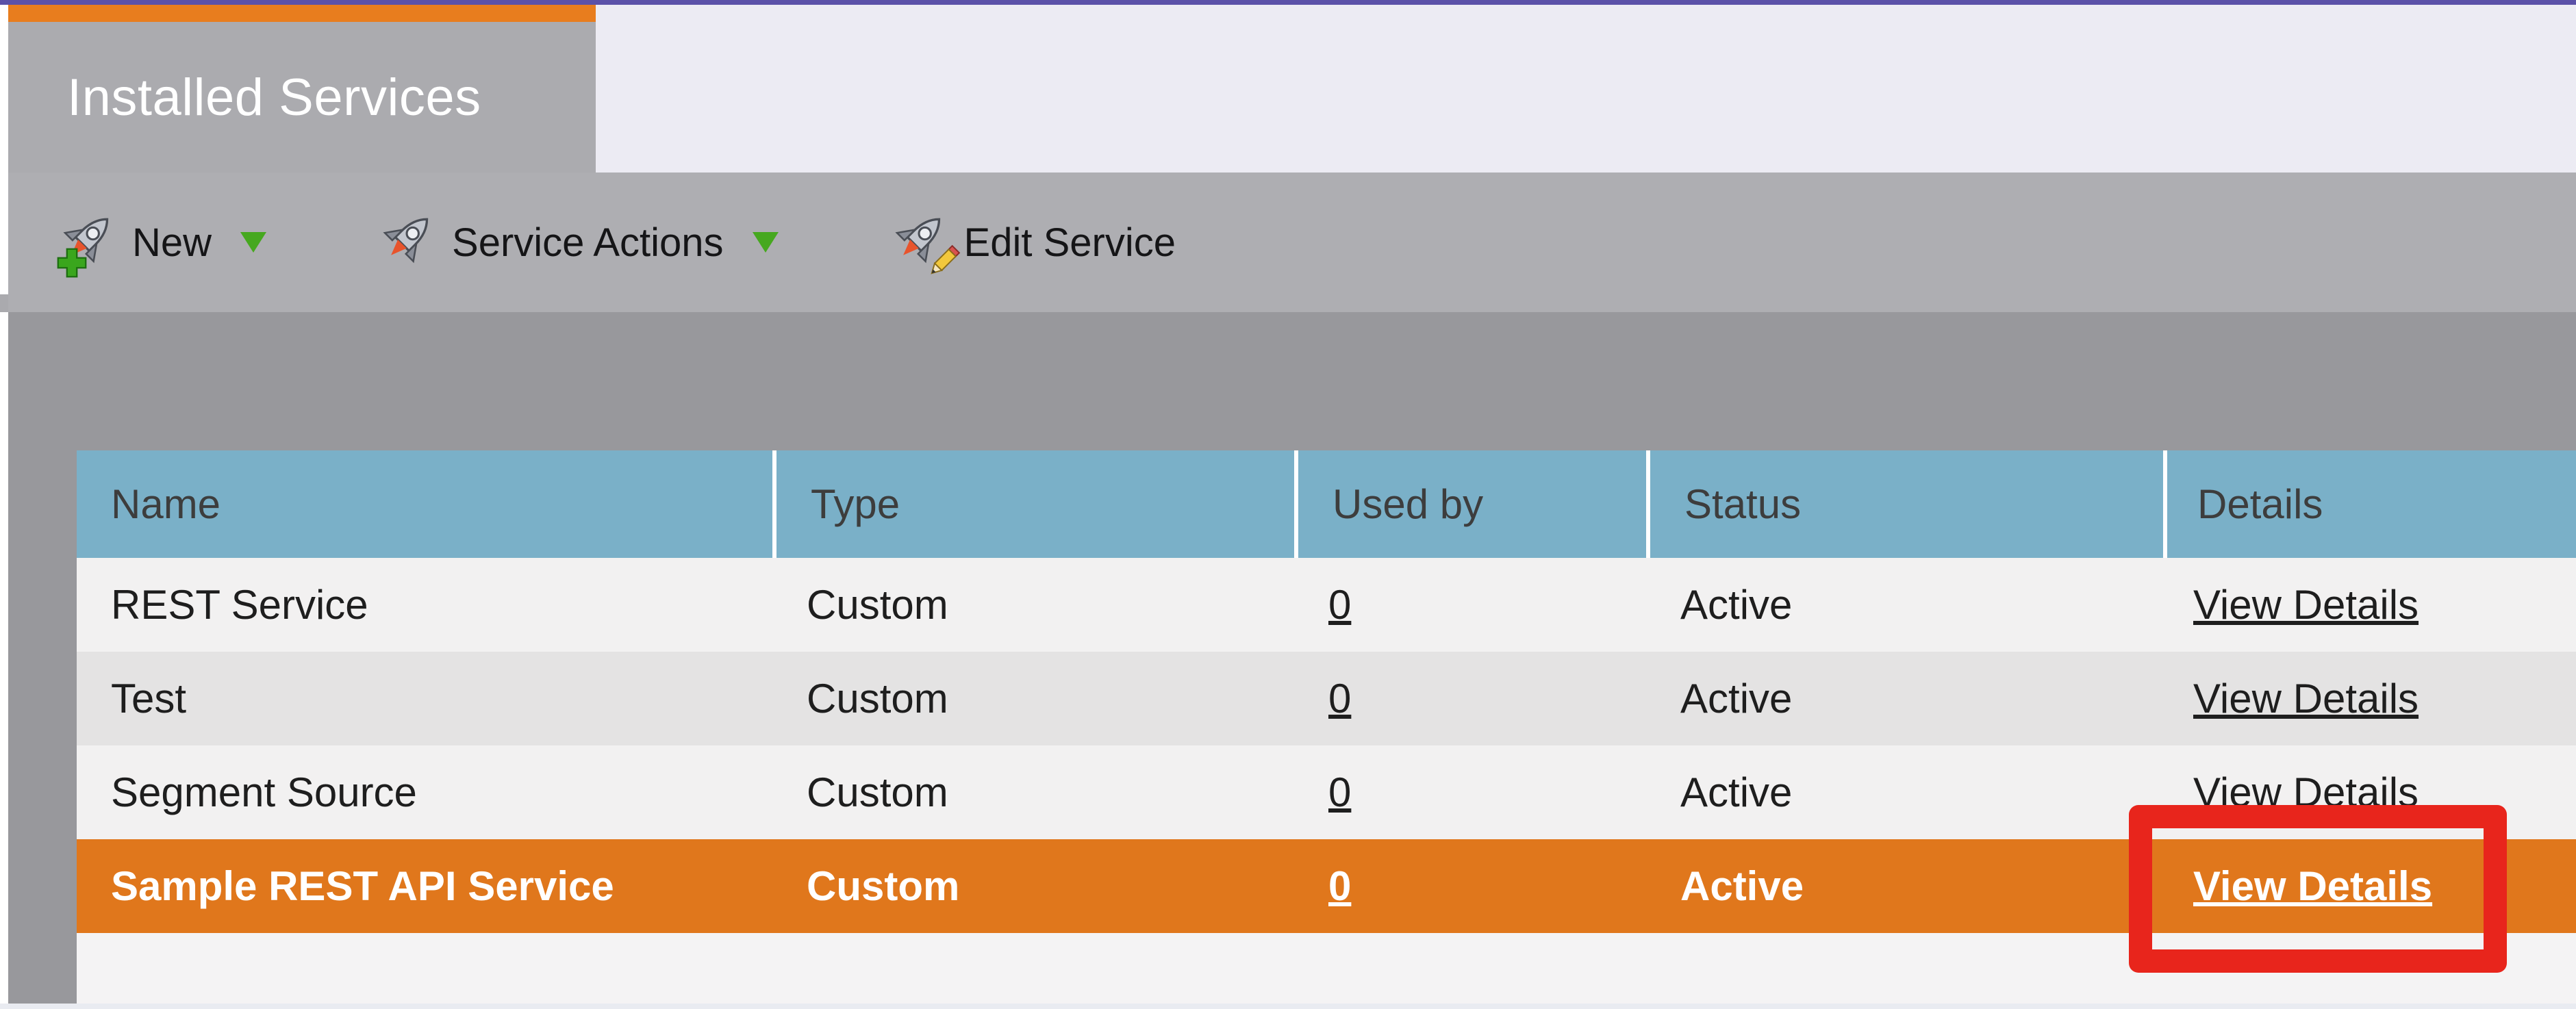  What do you see at coordinates (302, 14) in the screenshot?
I see `active-tab-accent` at bounding box center [302, 14].